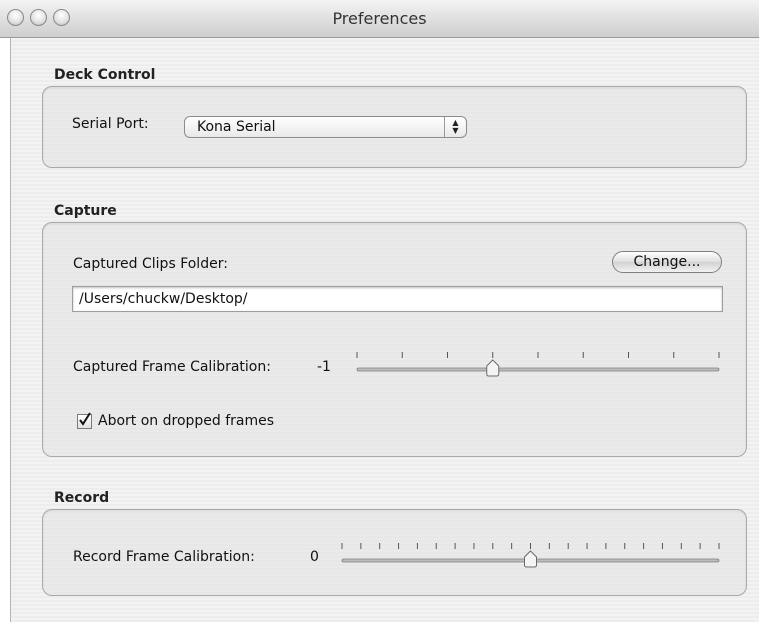 Image resolution: width=759 pixels, height=622 pixels. Describe the element at coordinates (105, 75) in the screenshot. I see `deck-control-title: Deck Control` at that location.